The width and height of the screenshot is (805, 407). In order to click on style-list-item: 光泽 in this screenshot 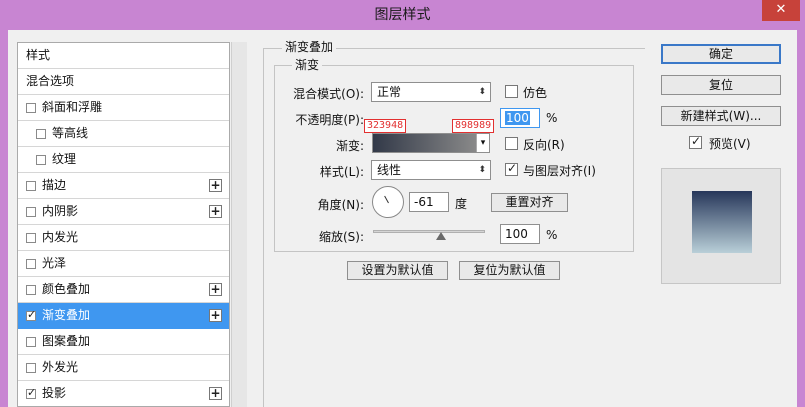, I will do `click(123, 264)`.